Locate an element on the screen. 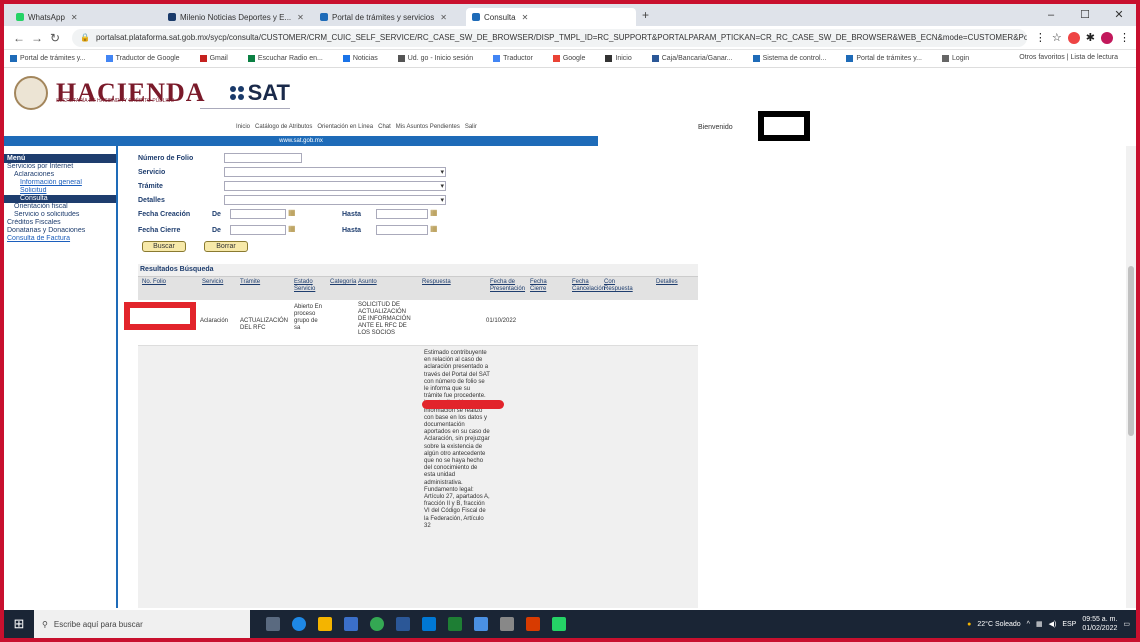 The width and height of the screenshot is (1140, 642). browser-tab: Consulta ✕ is located at coordinates (551, 17).